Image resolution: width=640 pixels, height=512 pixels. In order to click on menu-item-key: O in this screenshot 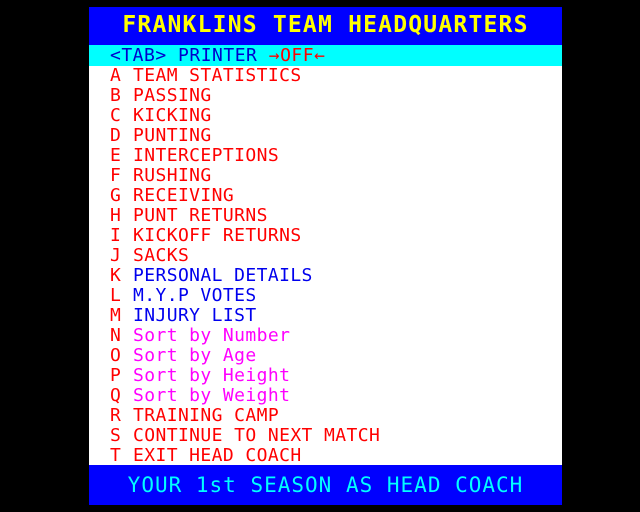, I will do `click(116, 355)`.